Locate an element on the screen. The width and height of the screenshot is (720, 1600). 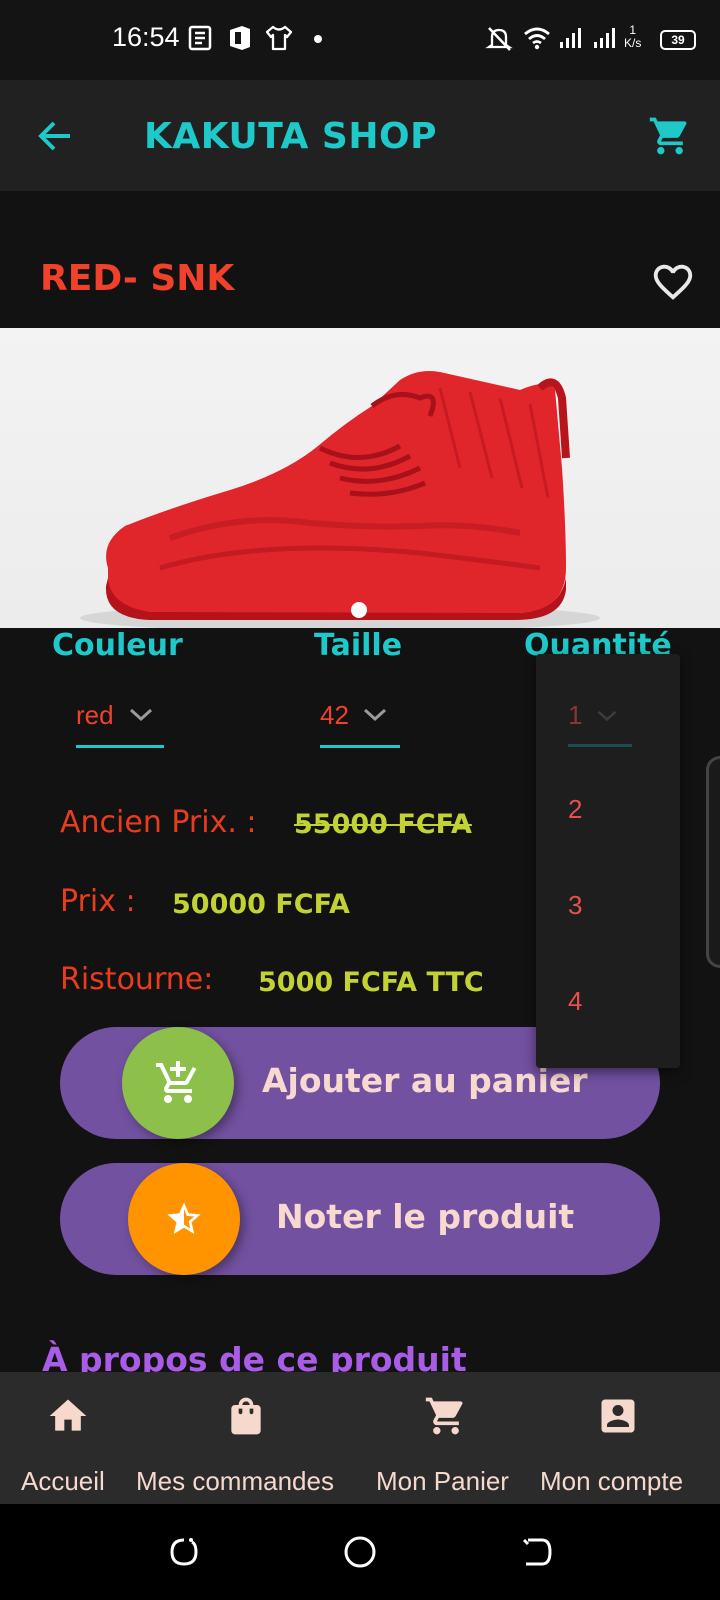
quantity-select-underline is located at coordinates (600, 745).